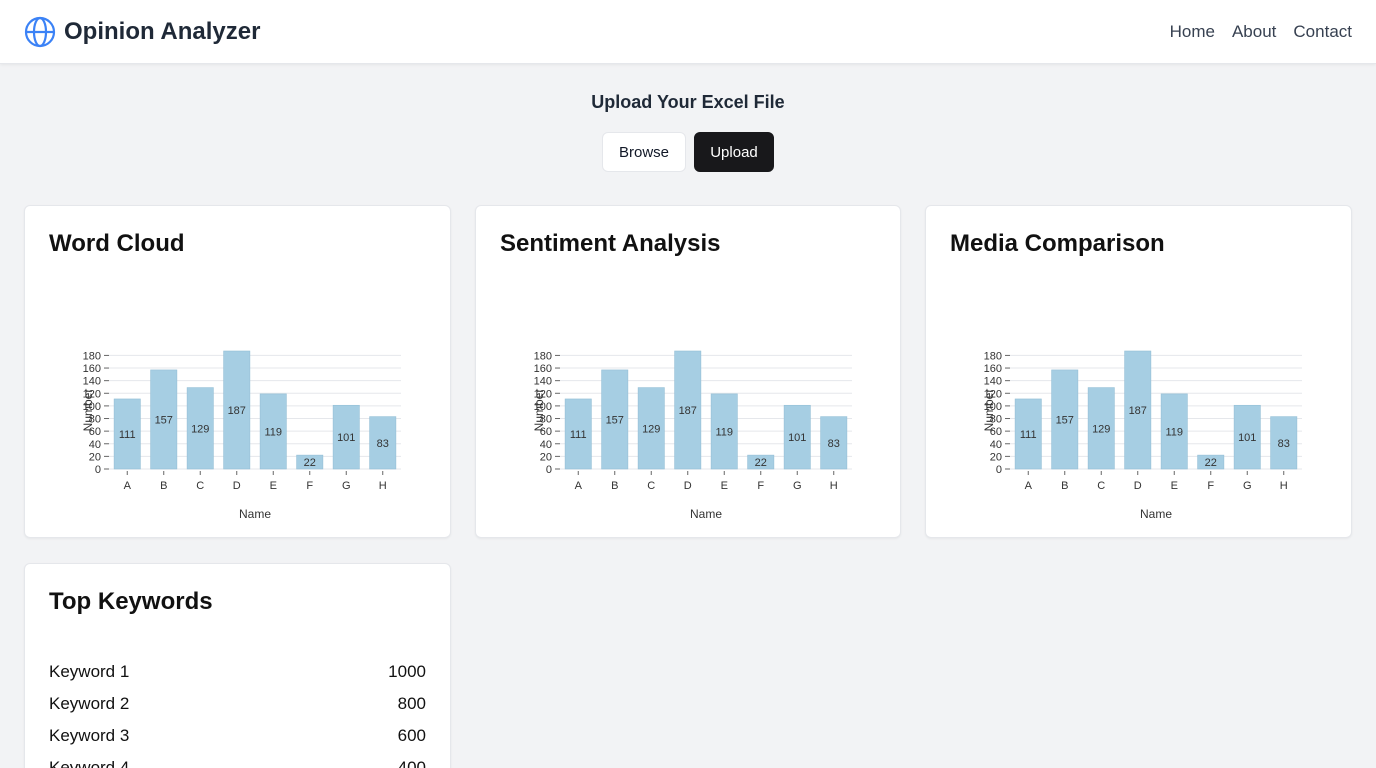 This screenshot has width=1376, height=768. What do you see at coordinates (237, 762) in the screenshot?
I see `keyword-row: Keyword 4 400` at bounding box center [237, 762].